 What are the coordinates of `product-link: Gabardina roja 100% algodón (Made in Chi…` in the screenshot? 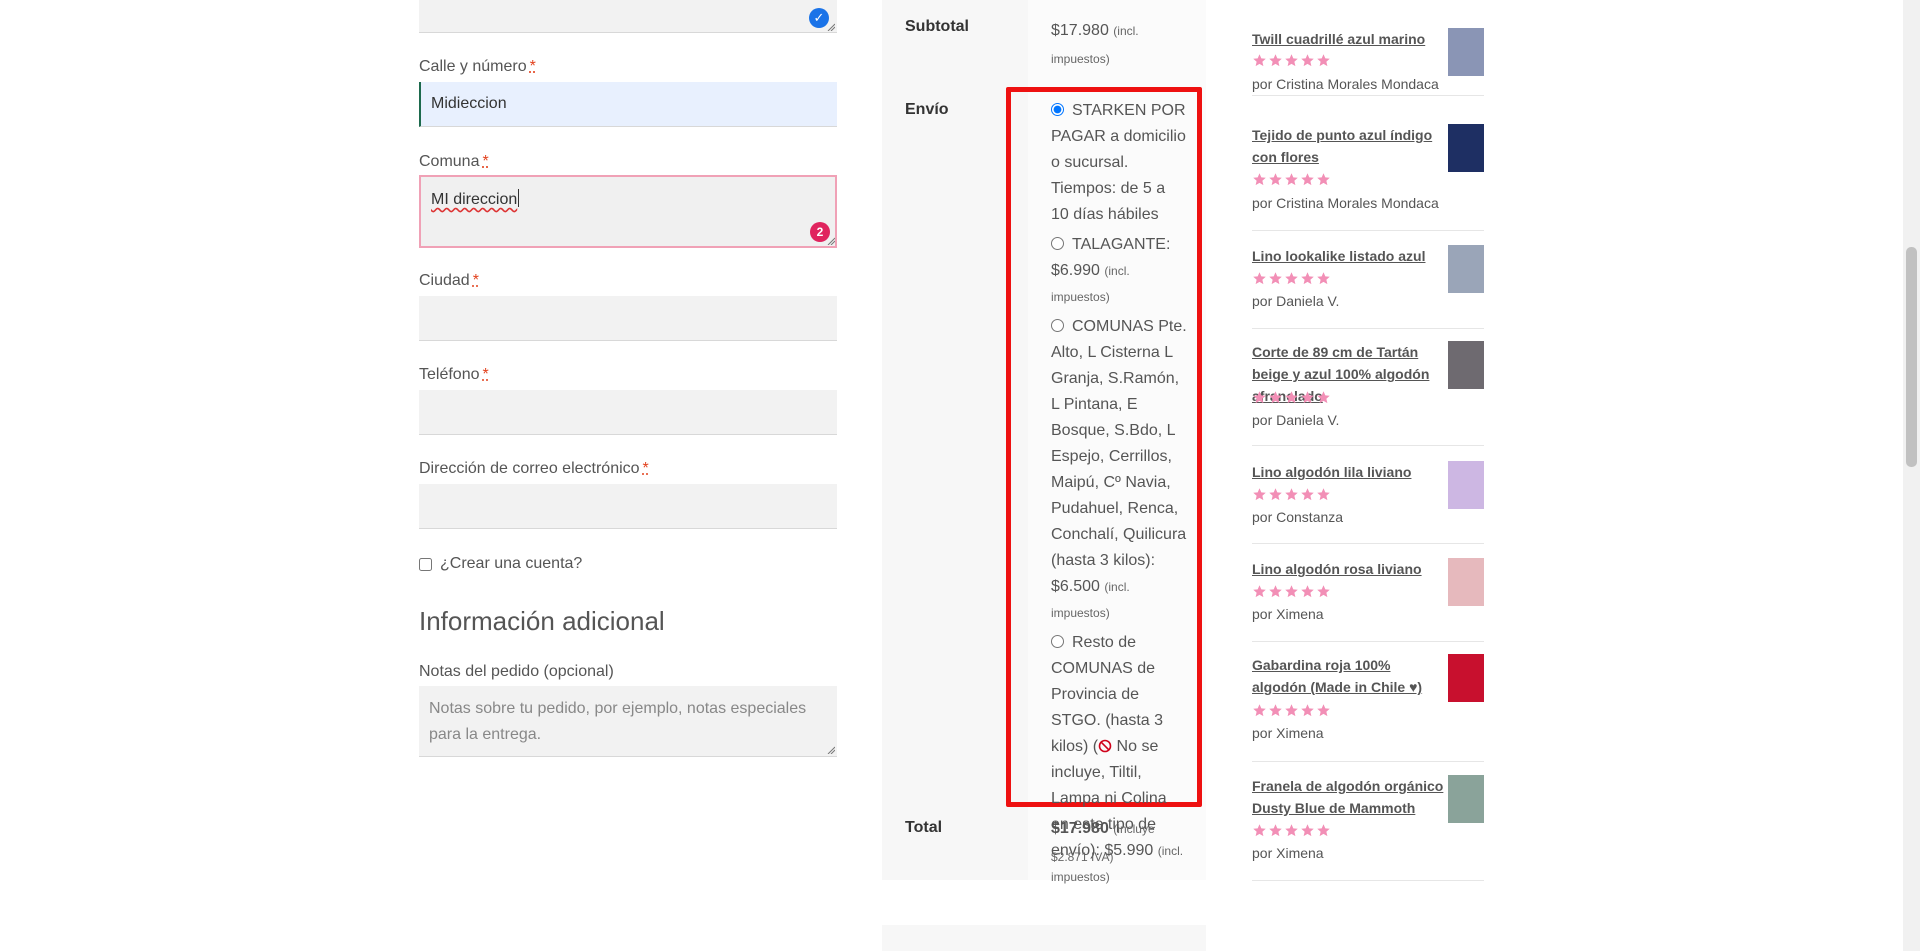 It's located at (1349, 676).